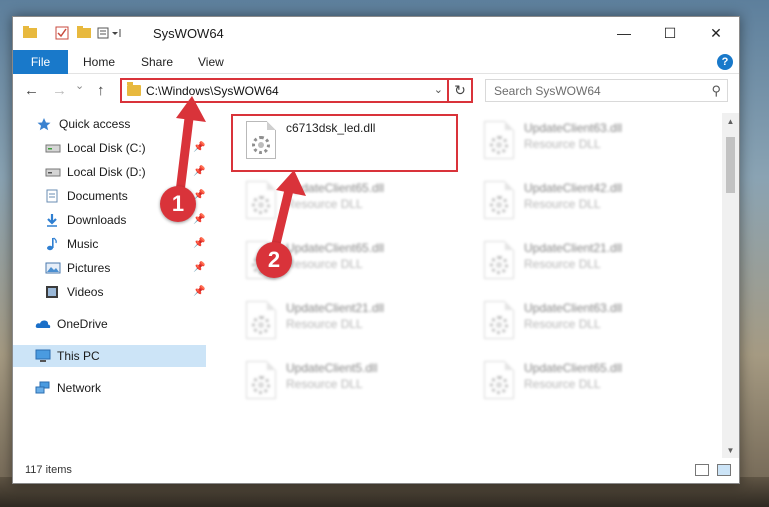 The image size is (769, 507). I want to click on videos-icon, so click(53, 292).